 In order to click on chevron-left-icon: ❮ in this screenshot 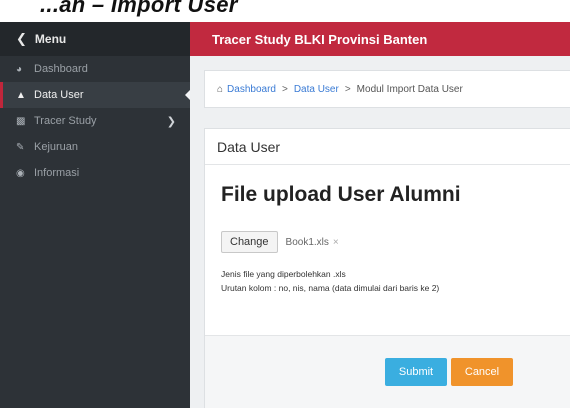, I will do `click(21, 38)`.